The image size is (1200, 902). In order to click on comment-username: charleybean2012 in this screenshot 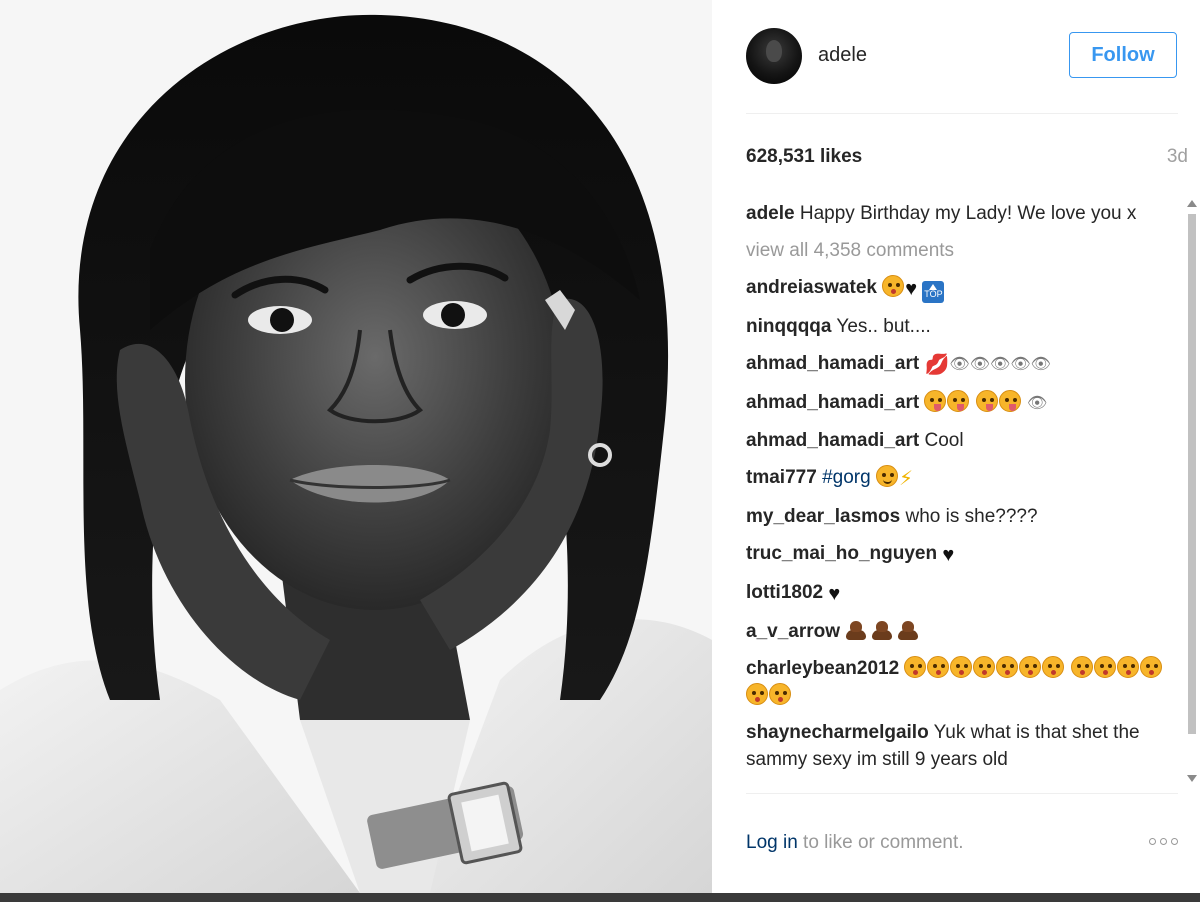, I will do `click(822, 668)`.